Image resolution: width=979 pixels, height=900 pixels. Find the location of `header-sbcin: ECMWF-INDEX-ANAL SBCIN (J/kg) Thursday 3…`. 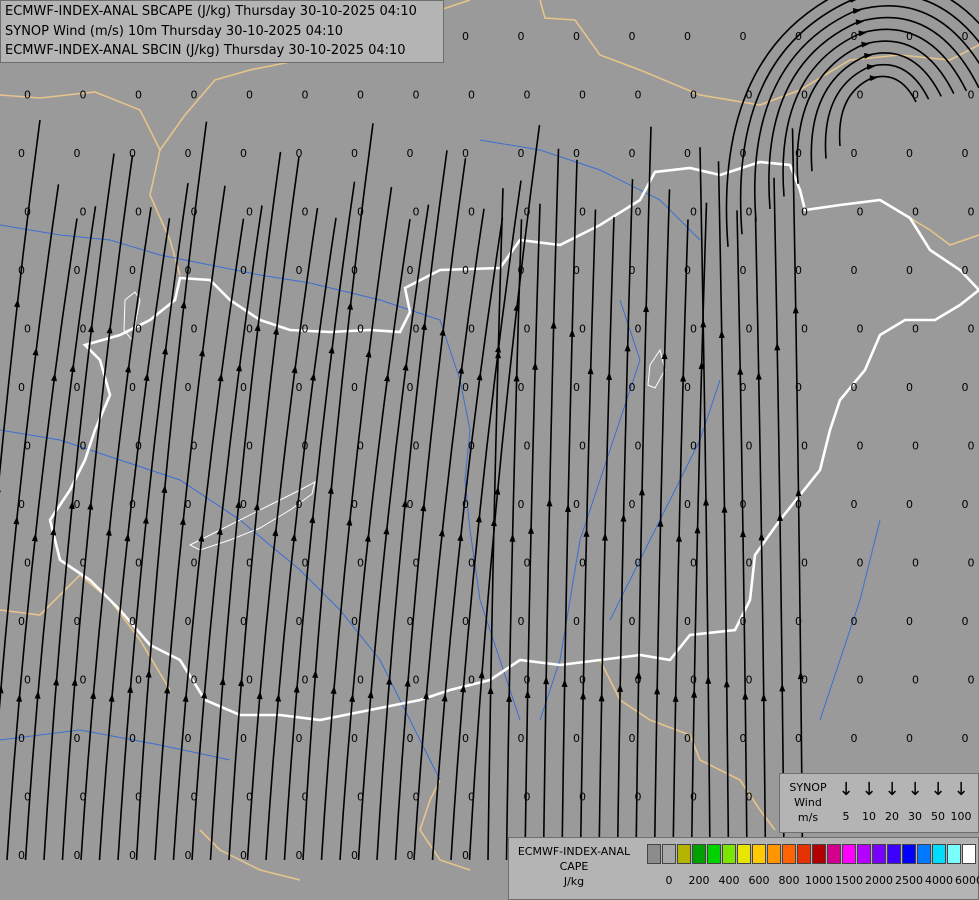

header-sbcin: ECMWF-INDEX-ANAL SBCIN (J/kg) Thursday 3… is located at coordinates (205, 50).